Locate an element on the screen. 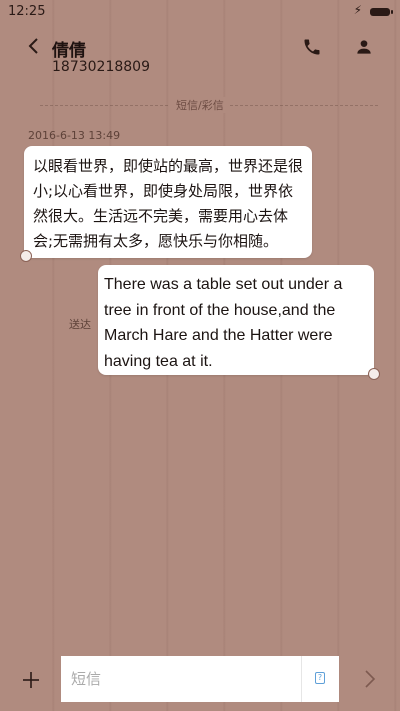  back-arrow-icon is located at coordinates (34, 46).